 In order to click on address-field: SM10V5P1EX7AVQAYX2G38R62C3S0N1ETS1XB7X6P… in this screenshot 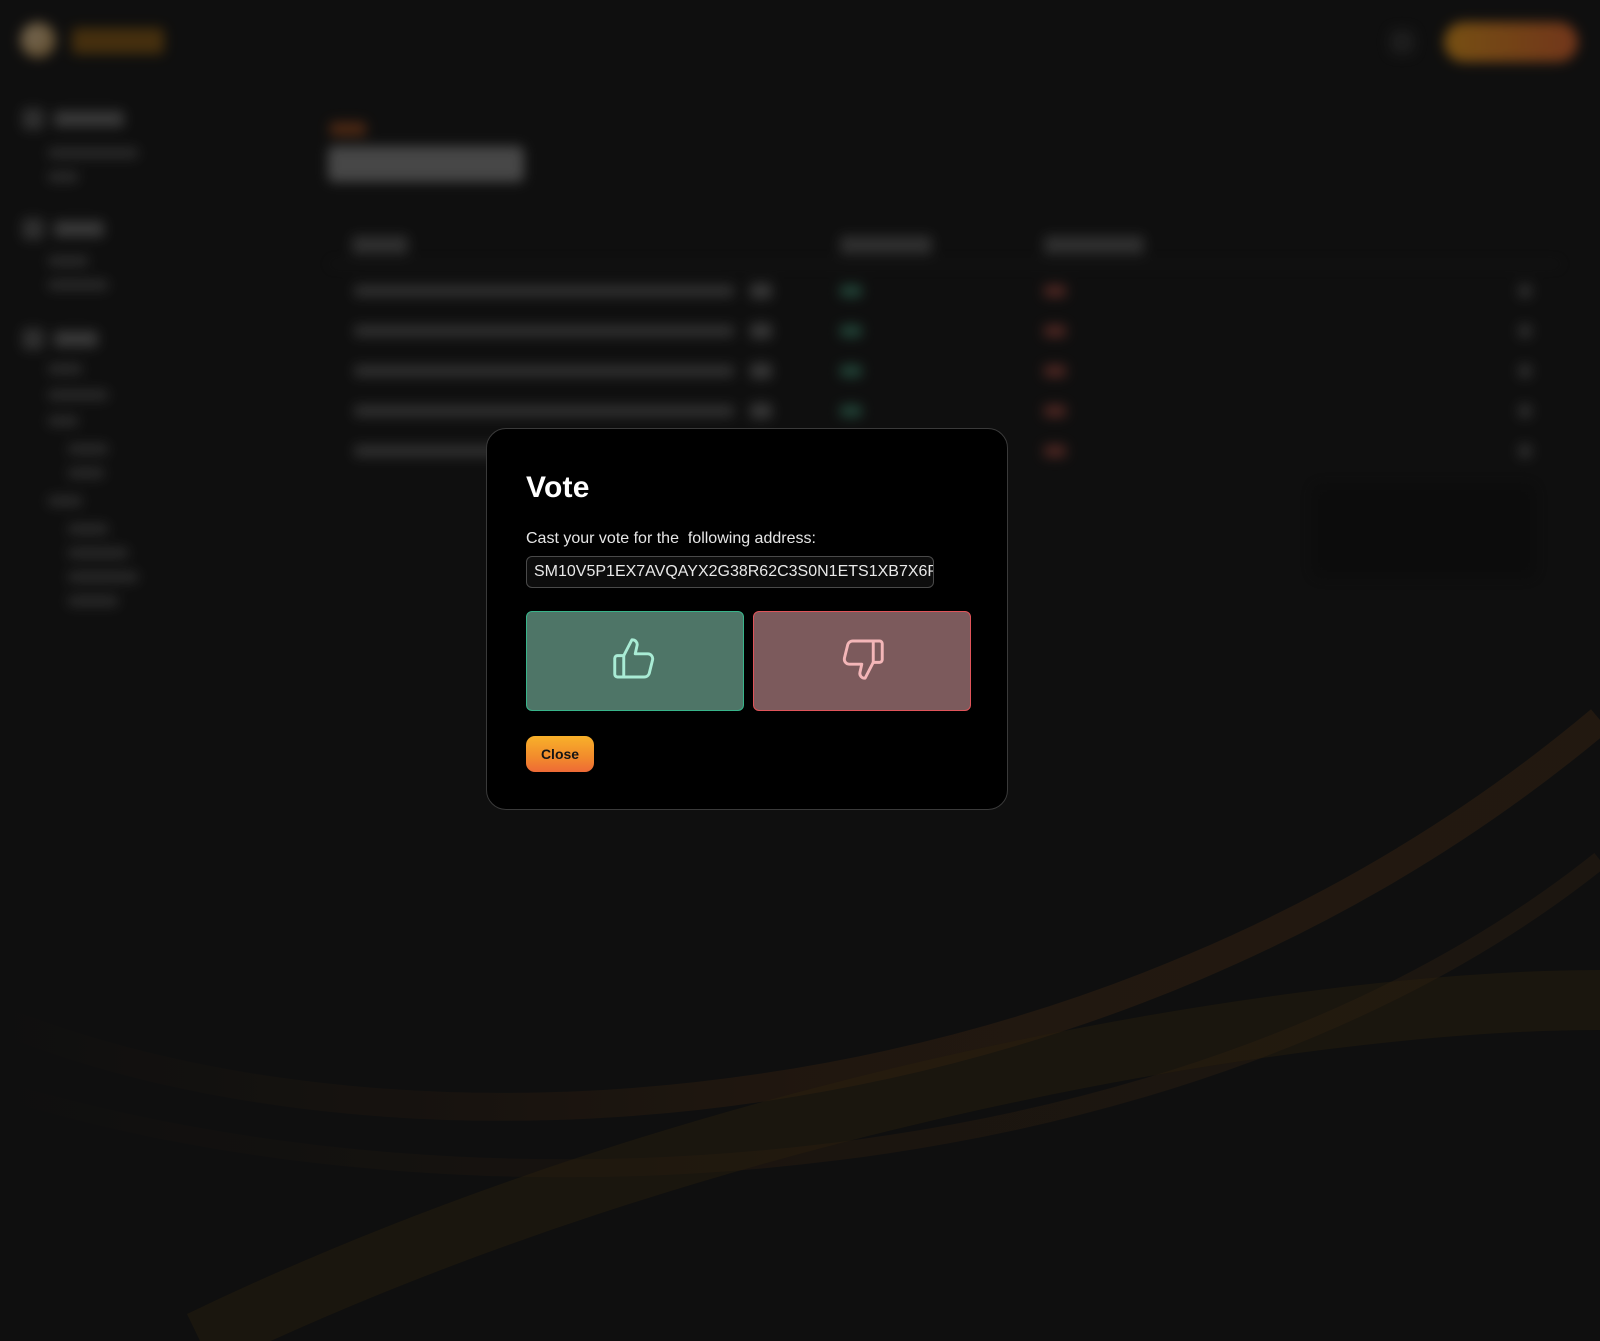, I will do `click(730, 572)`.